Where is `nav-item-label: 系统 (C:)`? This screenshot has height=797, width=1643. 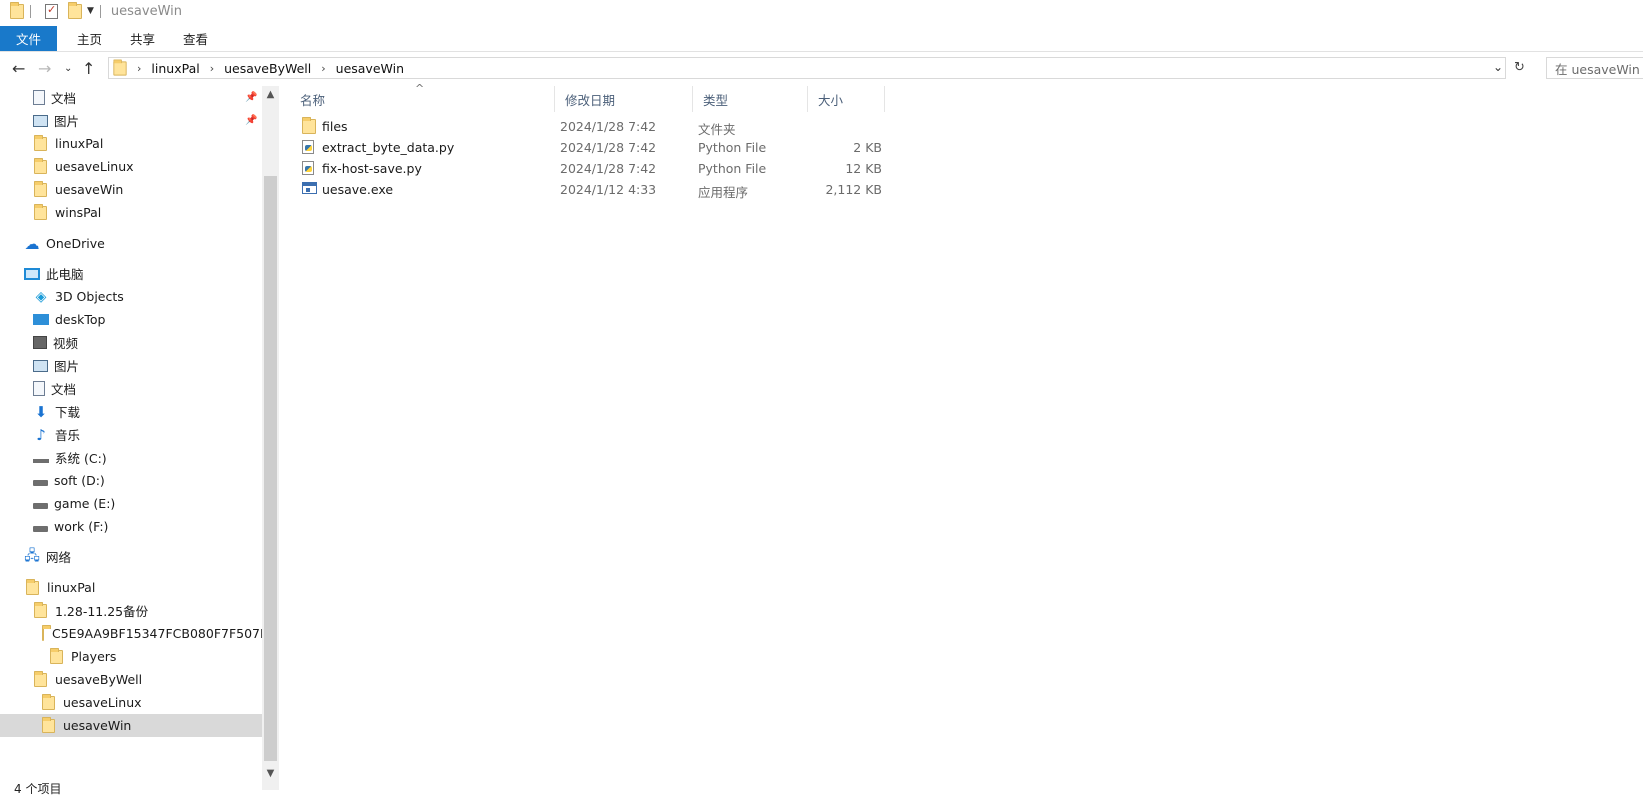
nav-item-label: 系统 (C:) is located at coordinates (81, 458).